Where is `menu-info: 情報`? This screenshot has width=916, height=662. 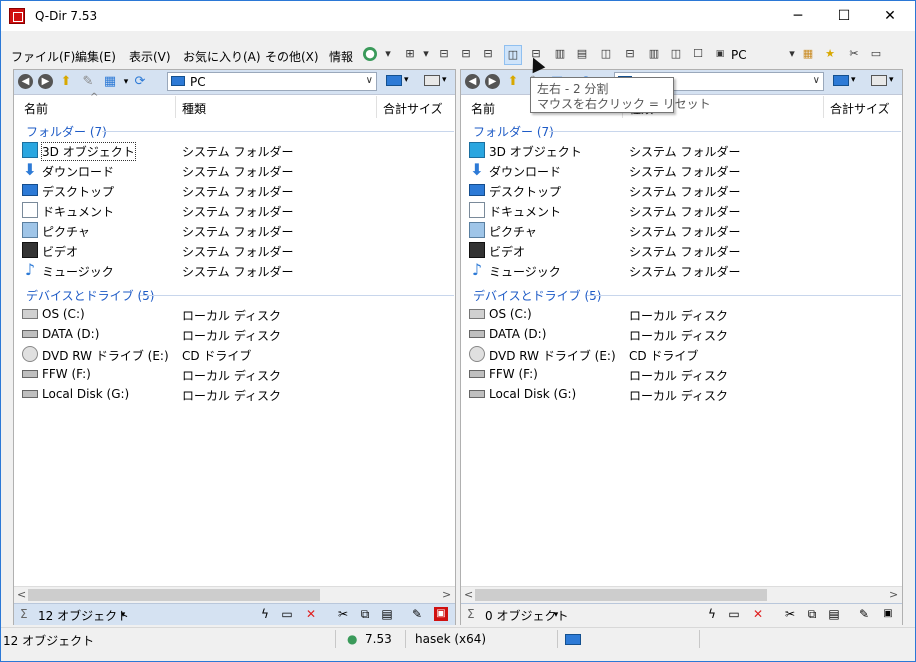
menu-info: 情報 is located at coordinates (341, 56).